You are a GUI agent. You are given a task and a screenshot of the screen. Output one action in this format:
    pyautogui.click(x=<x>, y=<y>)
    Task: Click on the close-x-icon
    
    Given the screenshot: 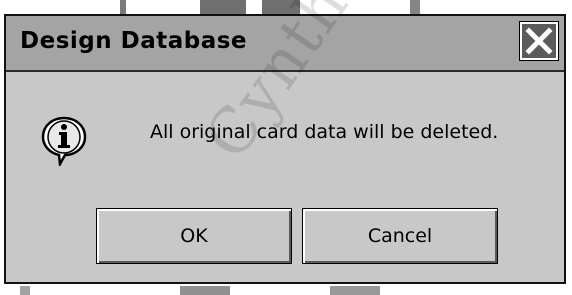 What is the action you would take?
    pyautogui.click(x=539, y=41)
    